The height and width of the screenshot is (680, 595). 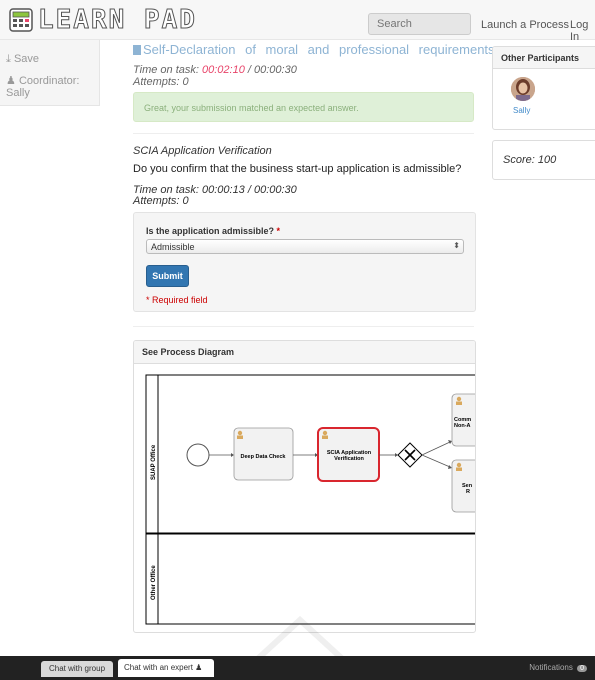 I want to click on notifications-label: Notifications, so click(x=551, y=667).